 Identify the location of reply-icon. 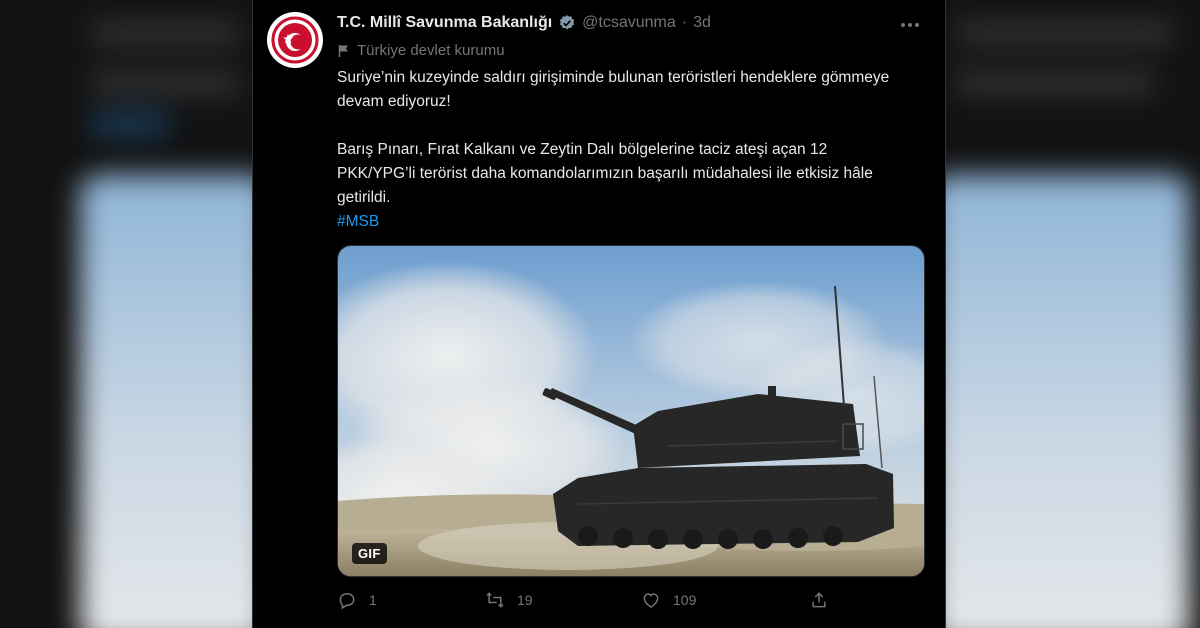
(347, 601).